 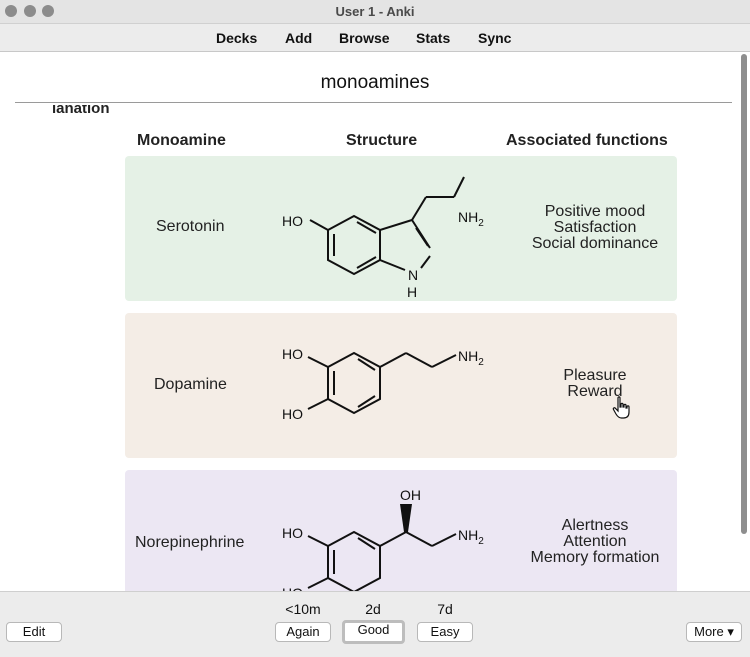 What do you see at coordinates (595, 525) in the screenshot?
I see `function-item: Alertness` at bounding box center [595, 525].